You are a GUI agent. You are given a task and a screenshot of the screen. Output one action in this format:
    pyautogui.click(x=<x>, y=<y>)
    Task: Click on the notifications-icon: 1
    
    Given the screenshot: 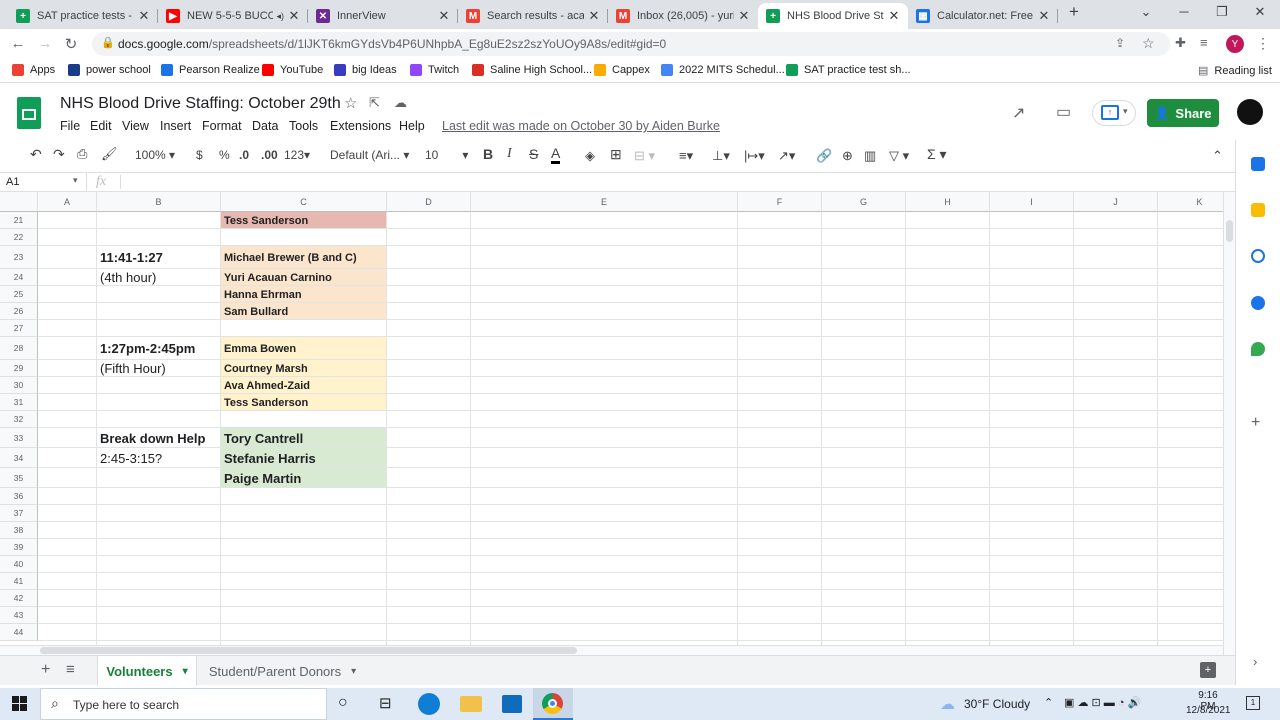 What is the action you would take?
    pyautogui.click(x=1253, y=703)
    